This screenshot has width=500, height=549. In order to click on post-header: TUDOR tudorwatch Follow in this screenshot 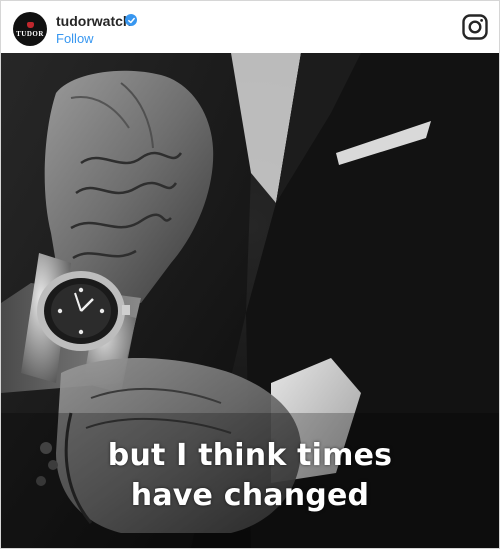, I will do `click(250, 27)`.